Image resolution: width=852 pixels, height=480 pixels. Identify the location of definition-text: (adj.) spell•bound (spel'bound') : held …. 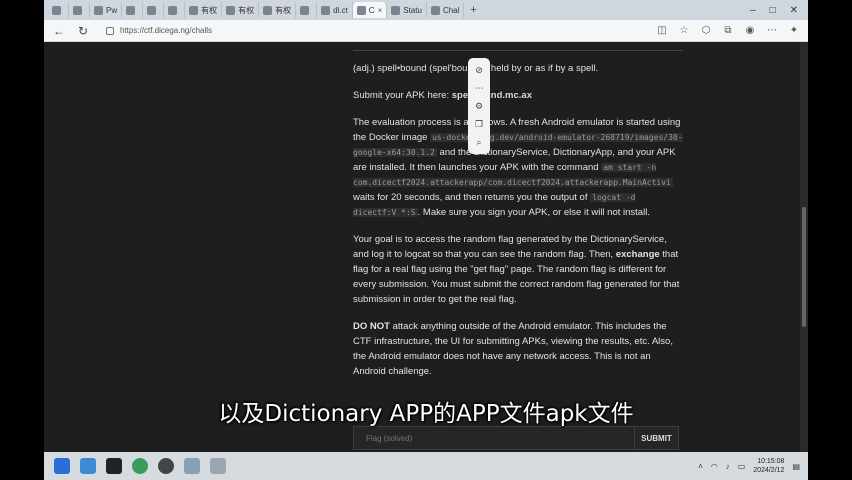
(476, 68).